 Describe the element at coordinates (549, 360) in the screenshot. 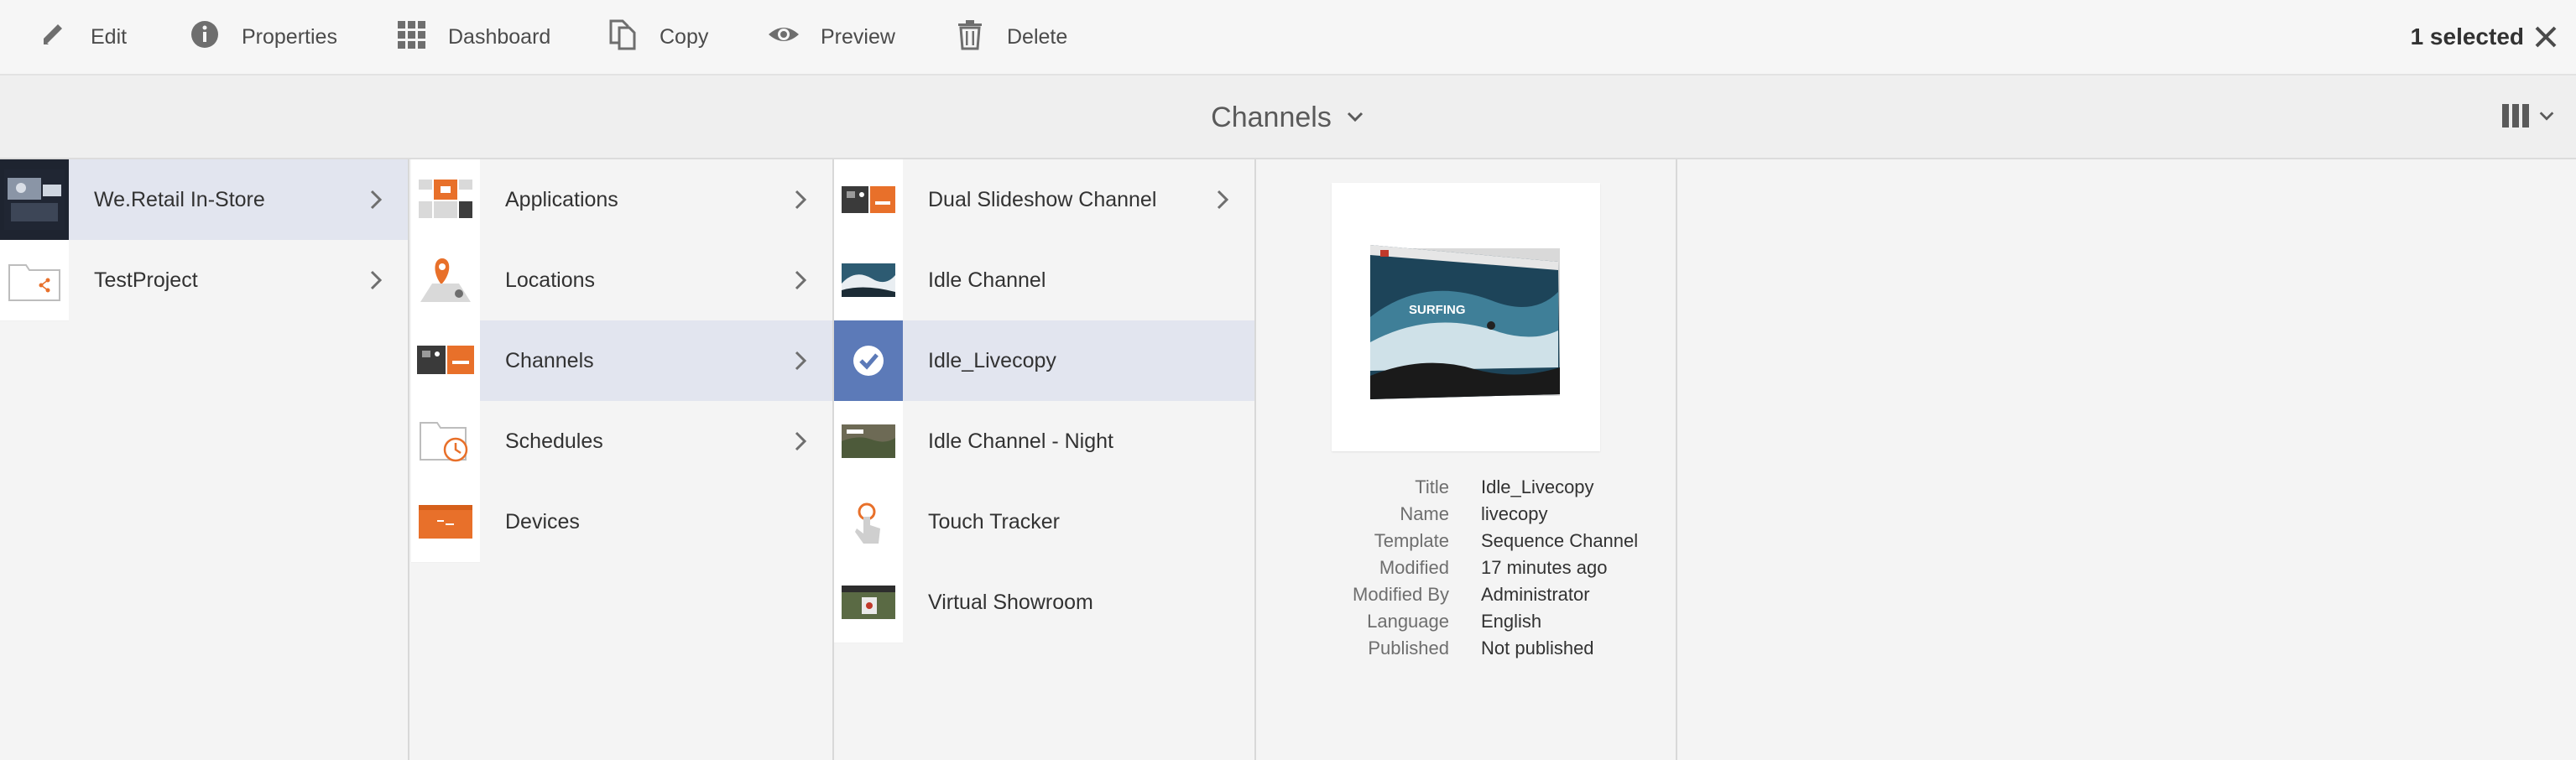

I see `section-label: Channels` at that location.